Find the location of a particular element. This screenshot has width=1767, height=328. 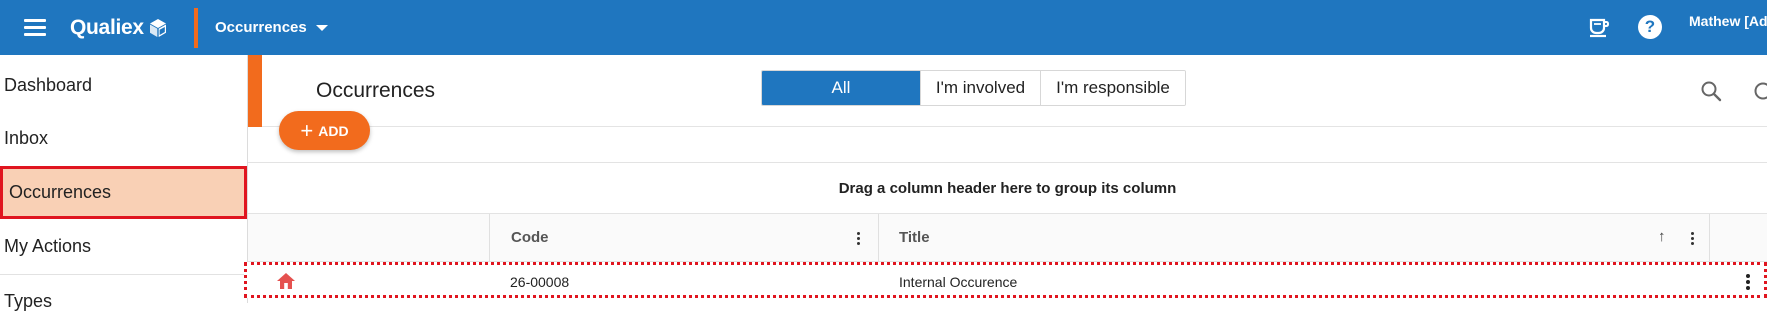

page-accent-bar is located at coordinates (255, 91).